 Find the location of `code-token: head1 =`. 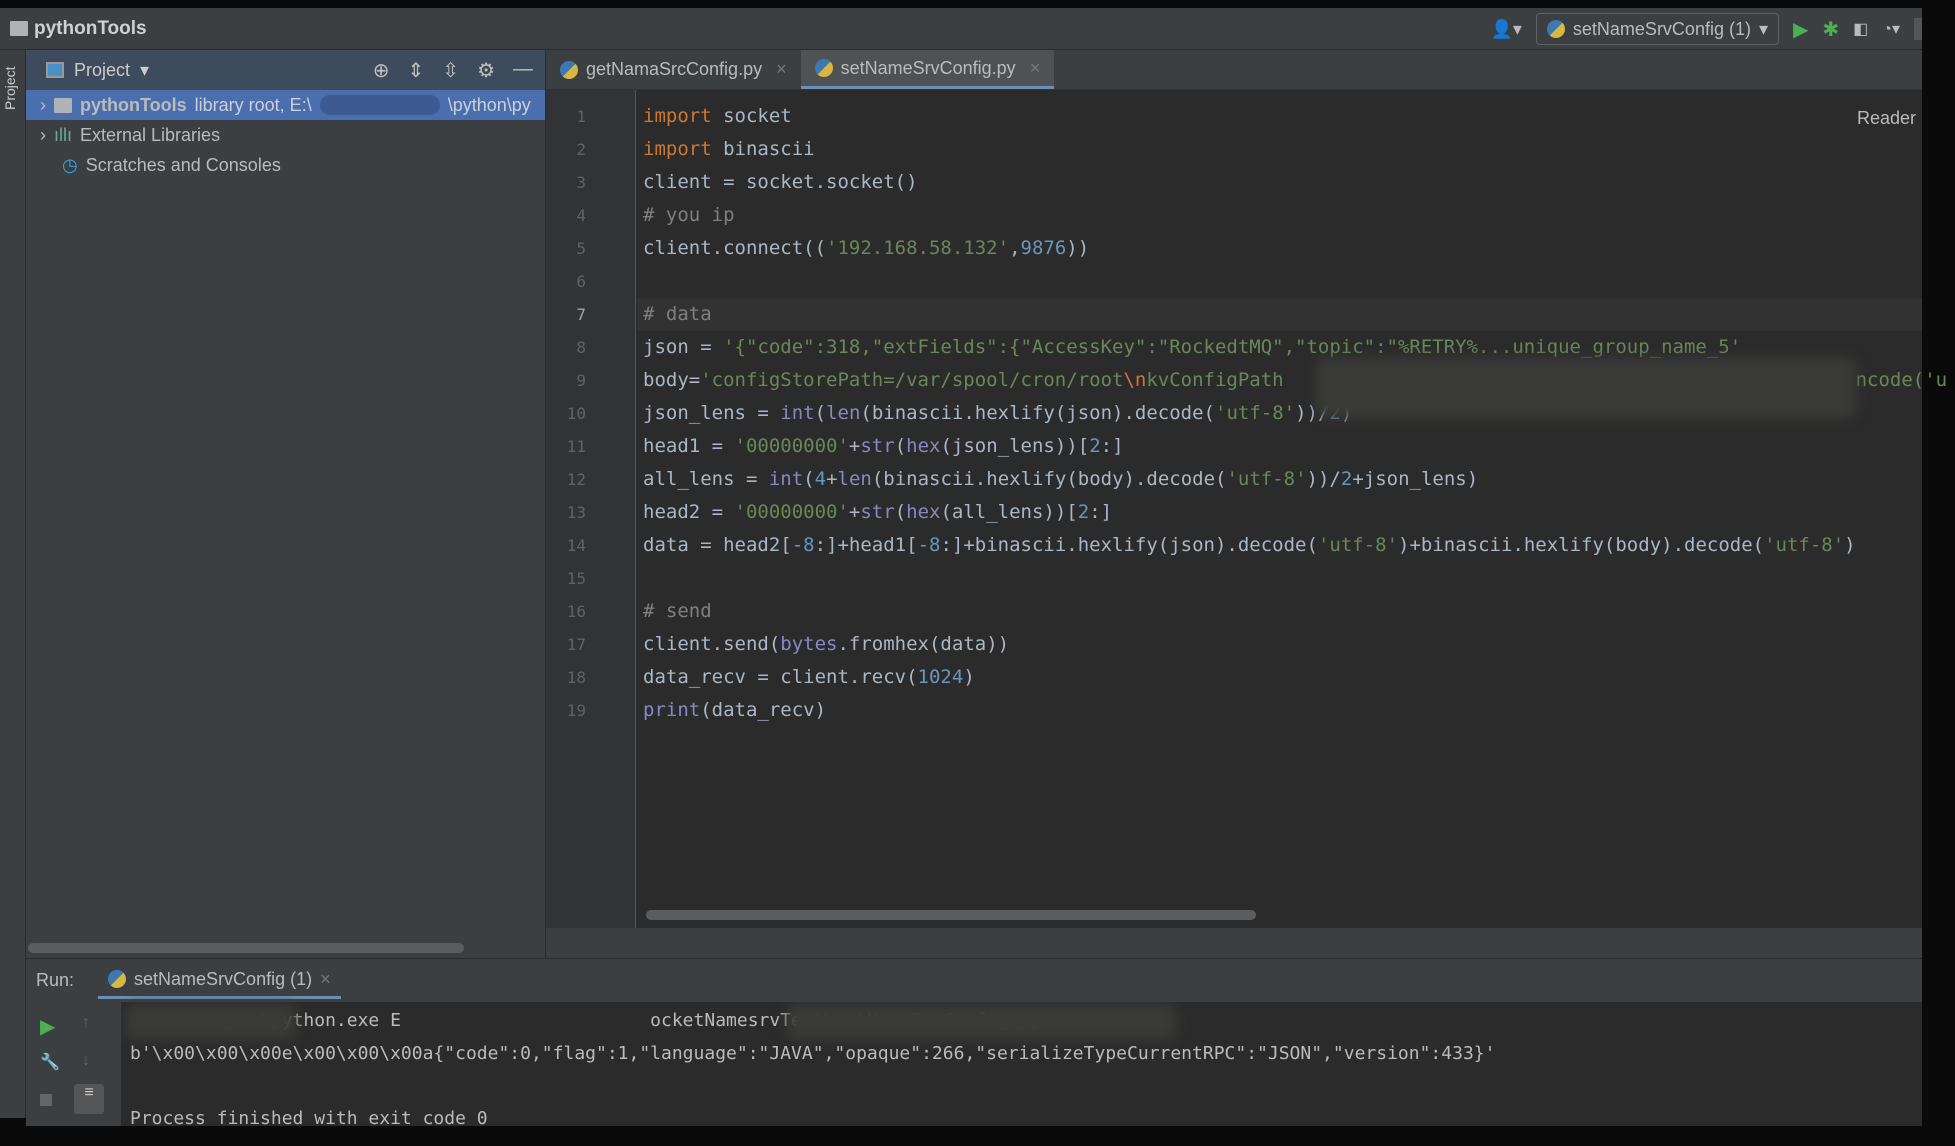

code-token: head1 = is located at coordinates (689, 446).